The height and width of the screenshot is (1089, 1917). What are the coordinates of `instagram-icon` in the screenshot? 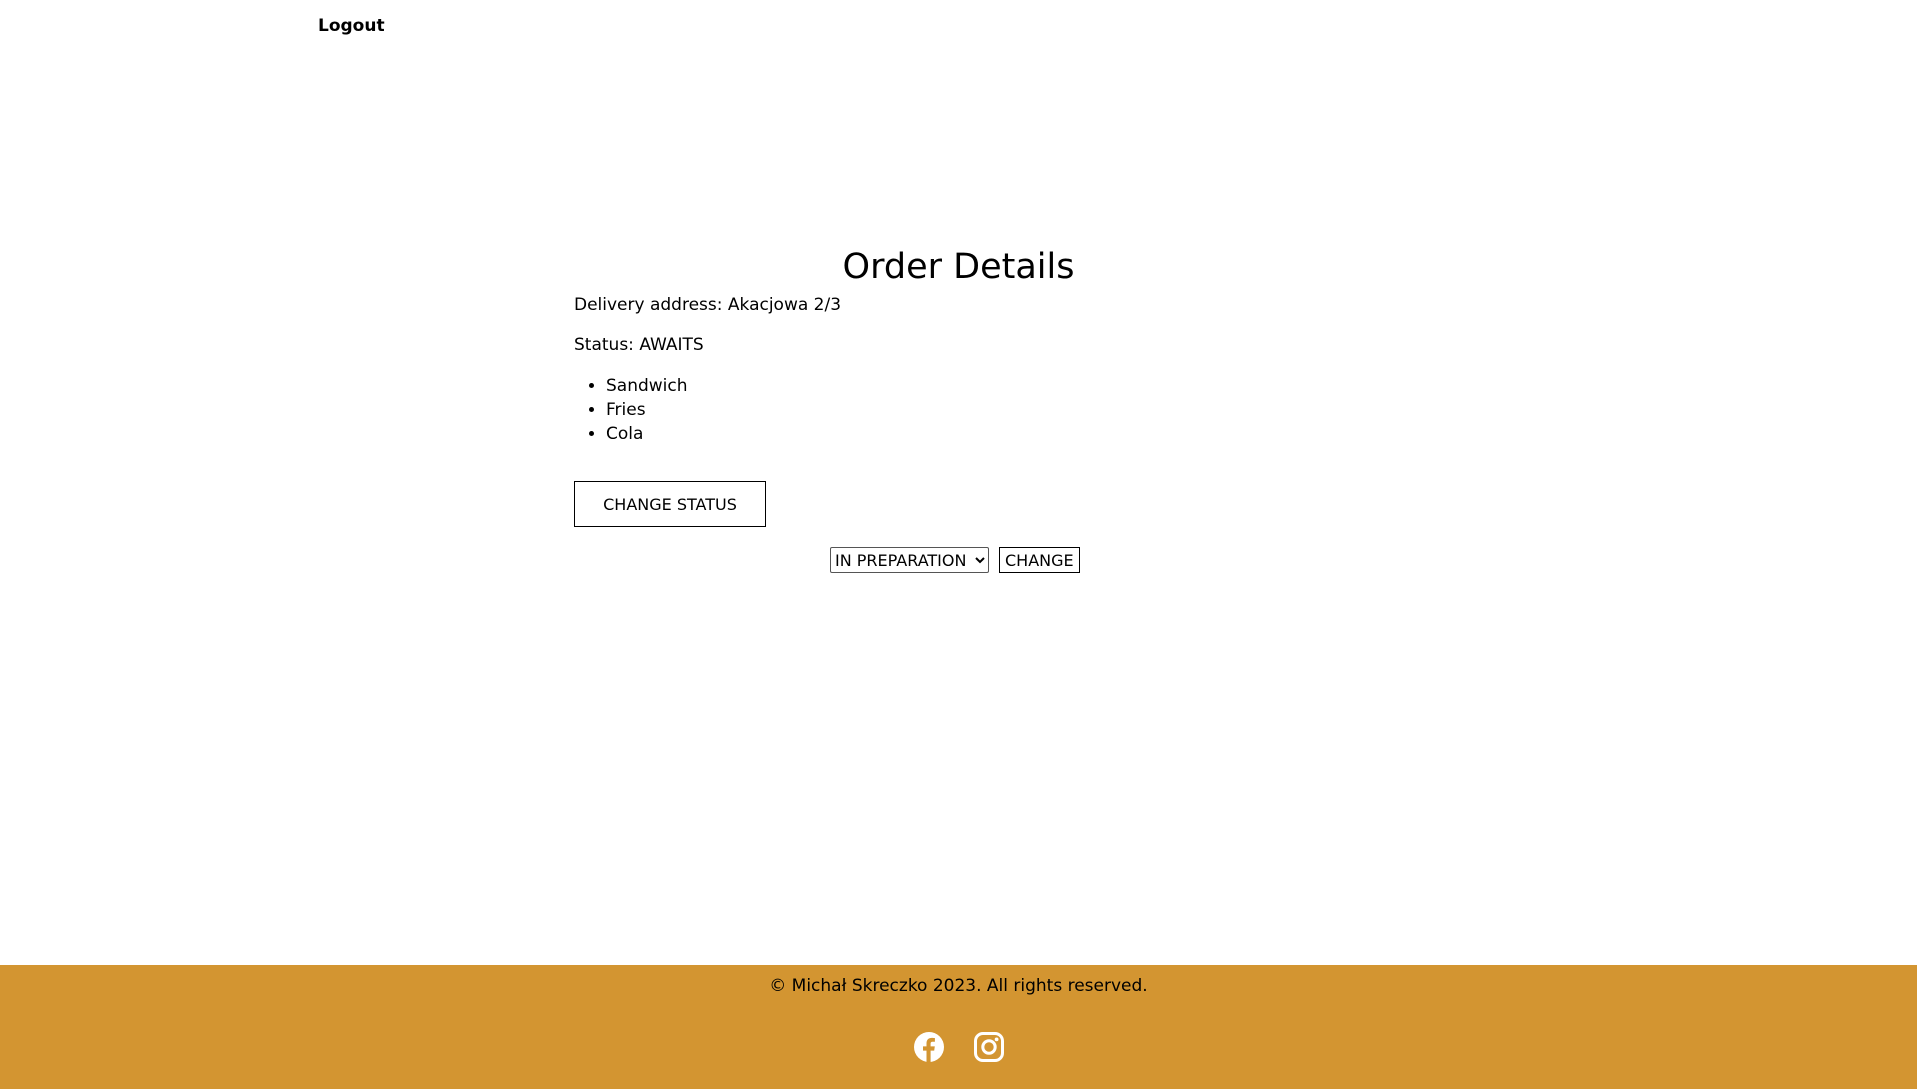 It's located at (989, 1047).